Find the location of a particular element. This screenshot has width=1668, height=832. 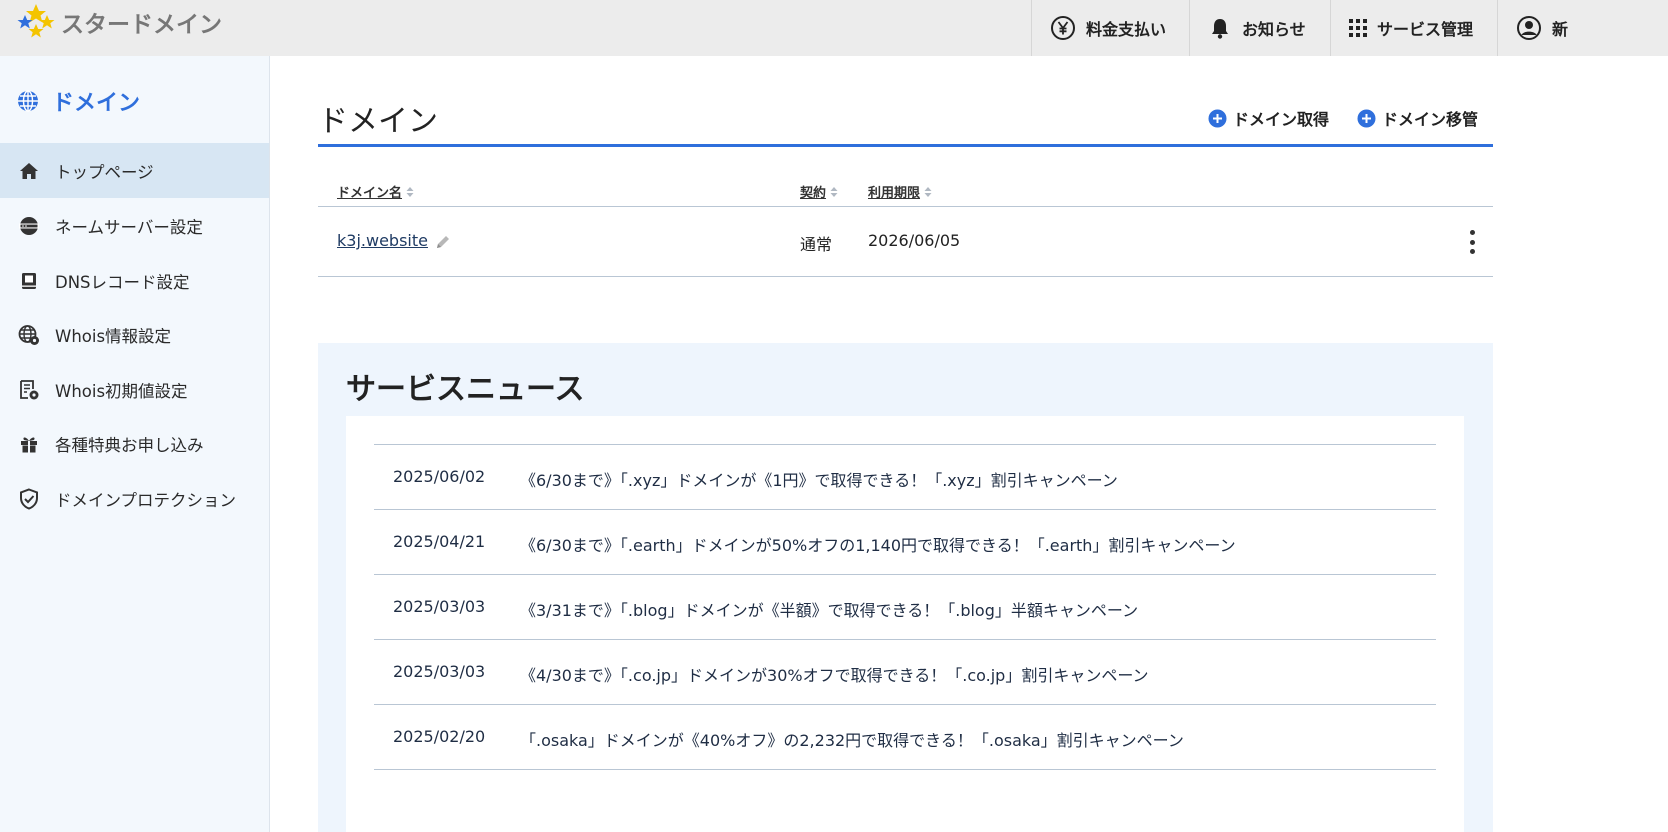

grid-icon is located at coordinates (1358, 28).